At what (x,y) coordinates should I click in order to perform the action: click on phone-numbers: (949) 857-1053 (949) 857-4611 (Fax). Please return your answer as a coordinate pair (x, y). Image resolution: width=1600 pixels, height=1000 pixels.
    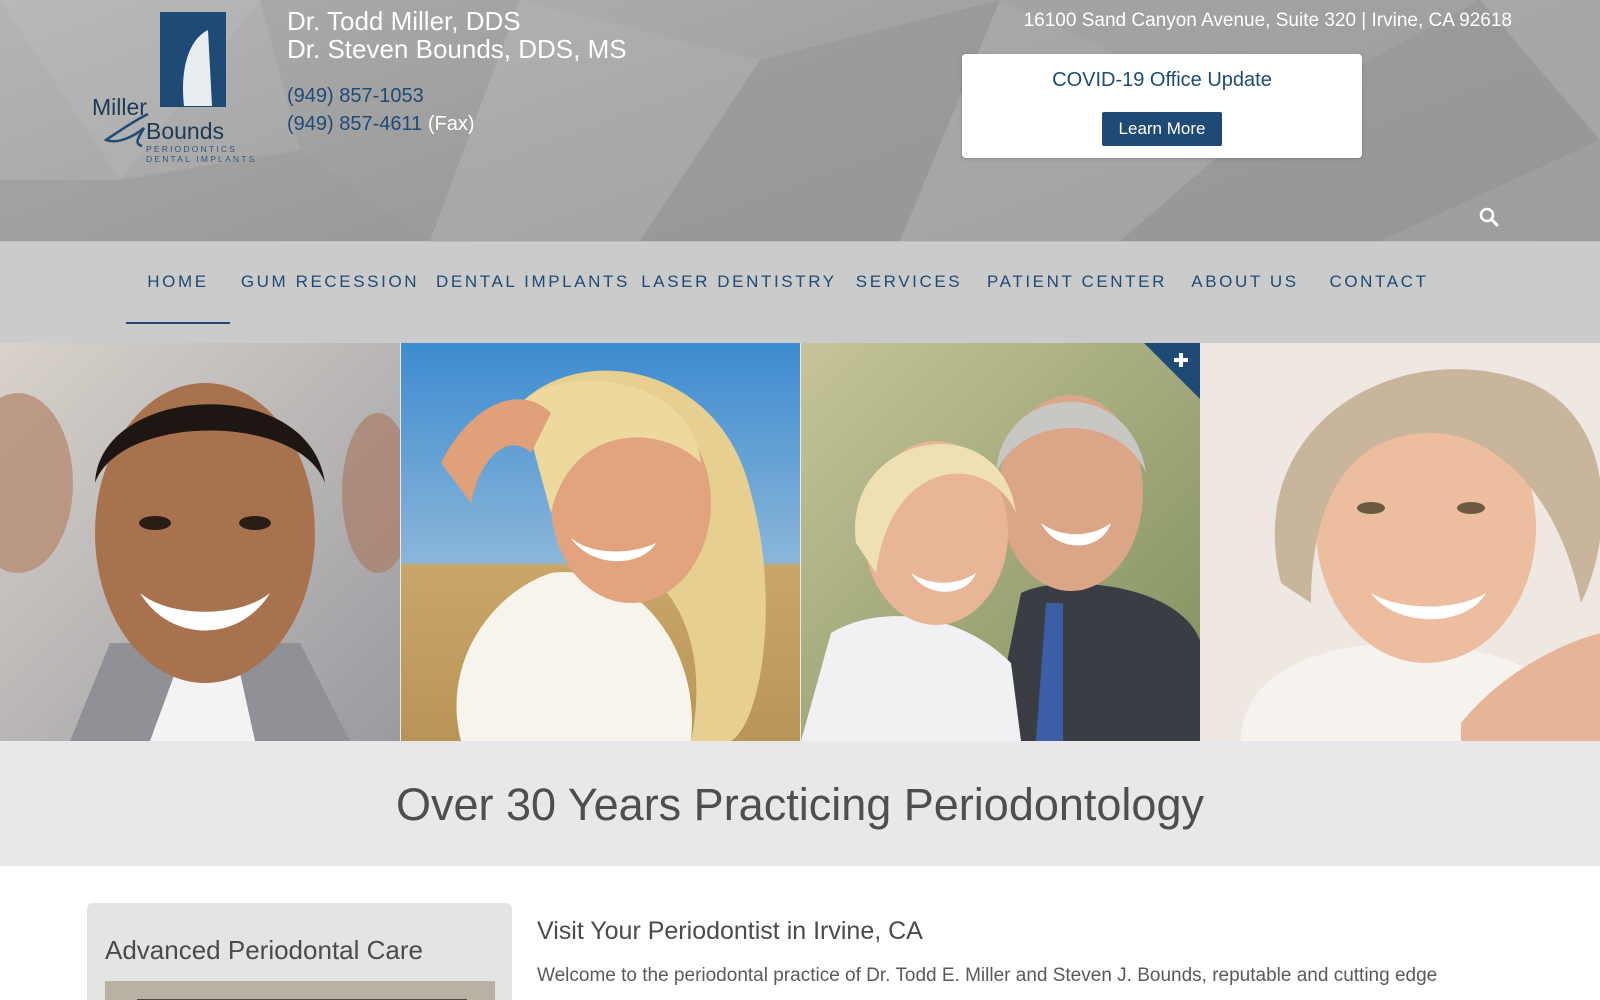
    Looking at the image, I should click on (381, 110).